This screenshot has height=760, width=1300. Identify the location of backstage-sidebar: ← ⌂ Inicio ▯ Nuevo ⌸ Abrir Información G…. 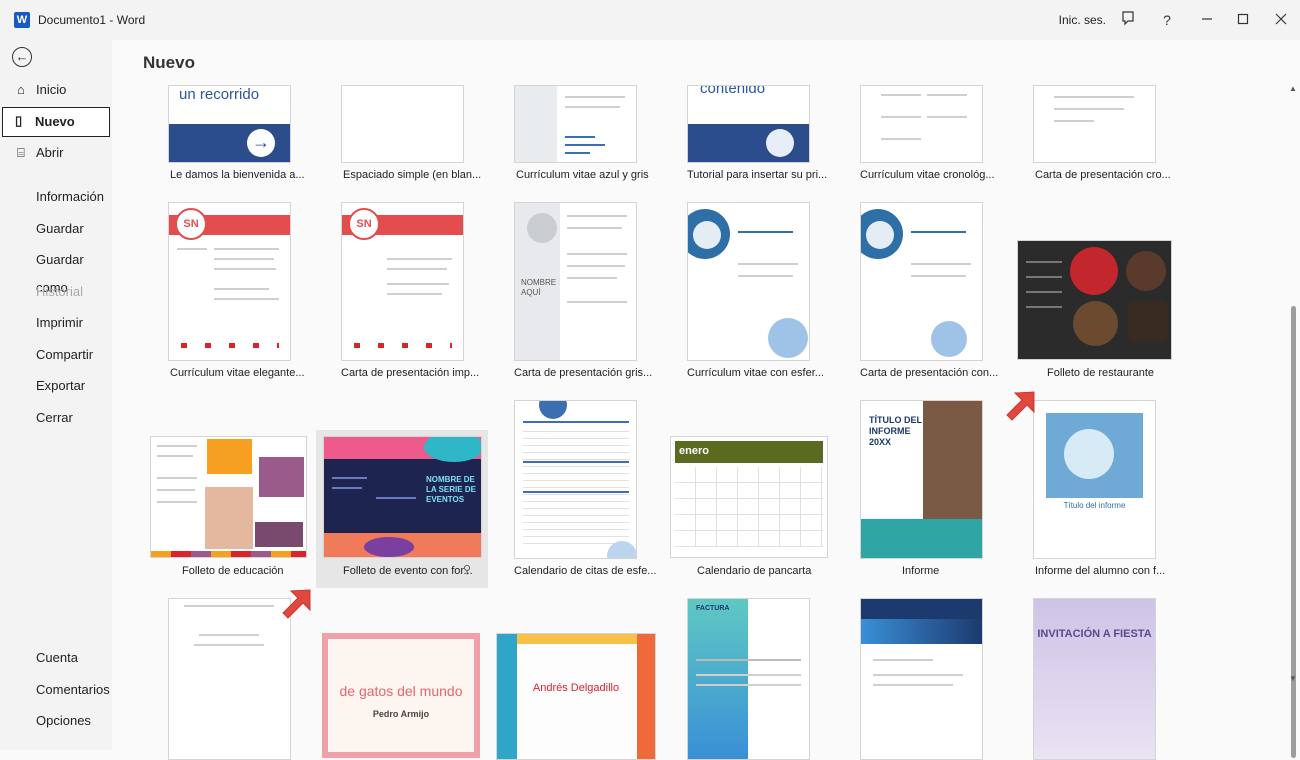
(56, 395).